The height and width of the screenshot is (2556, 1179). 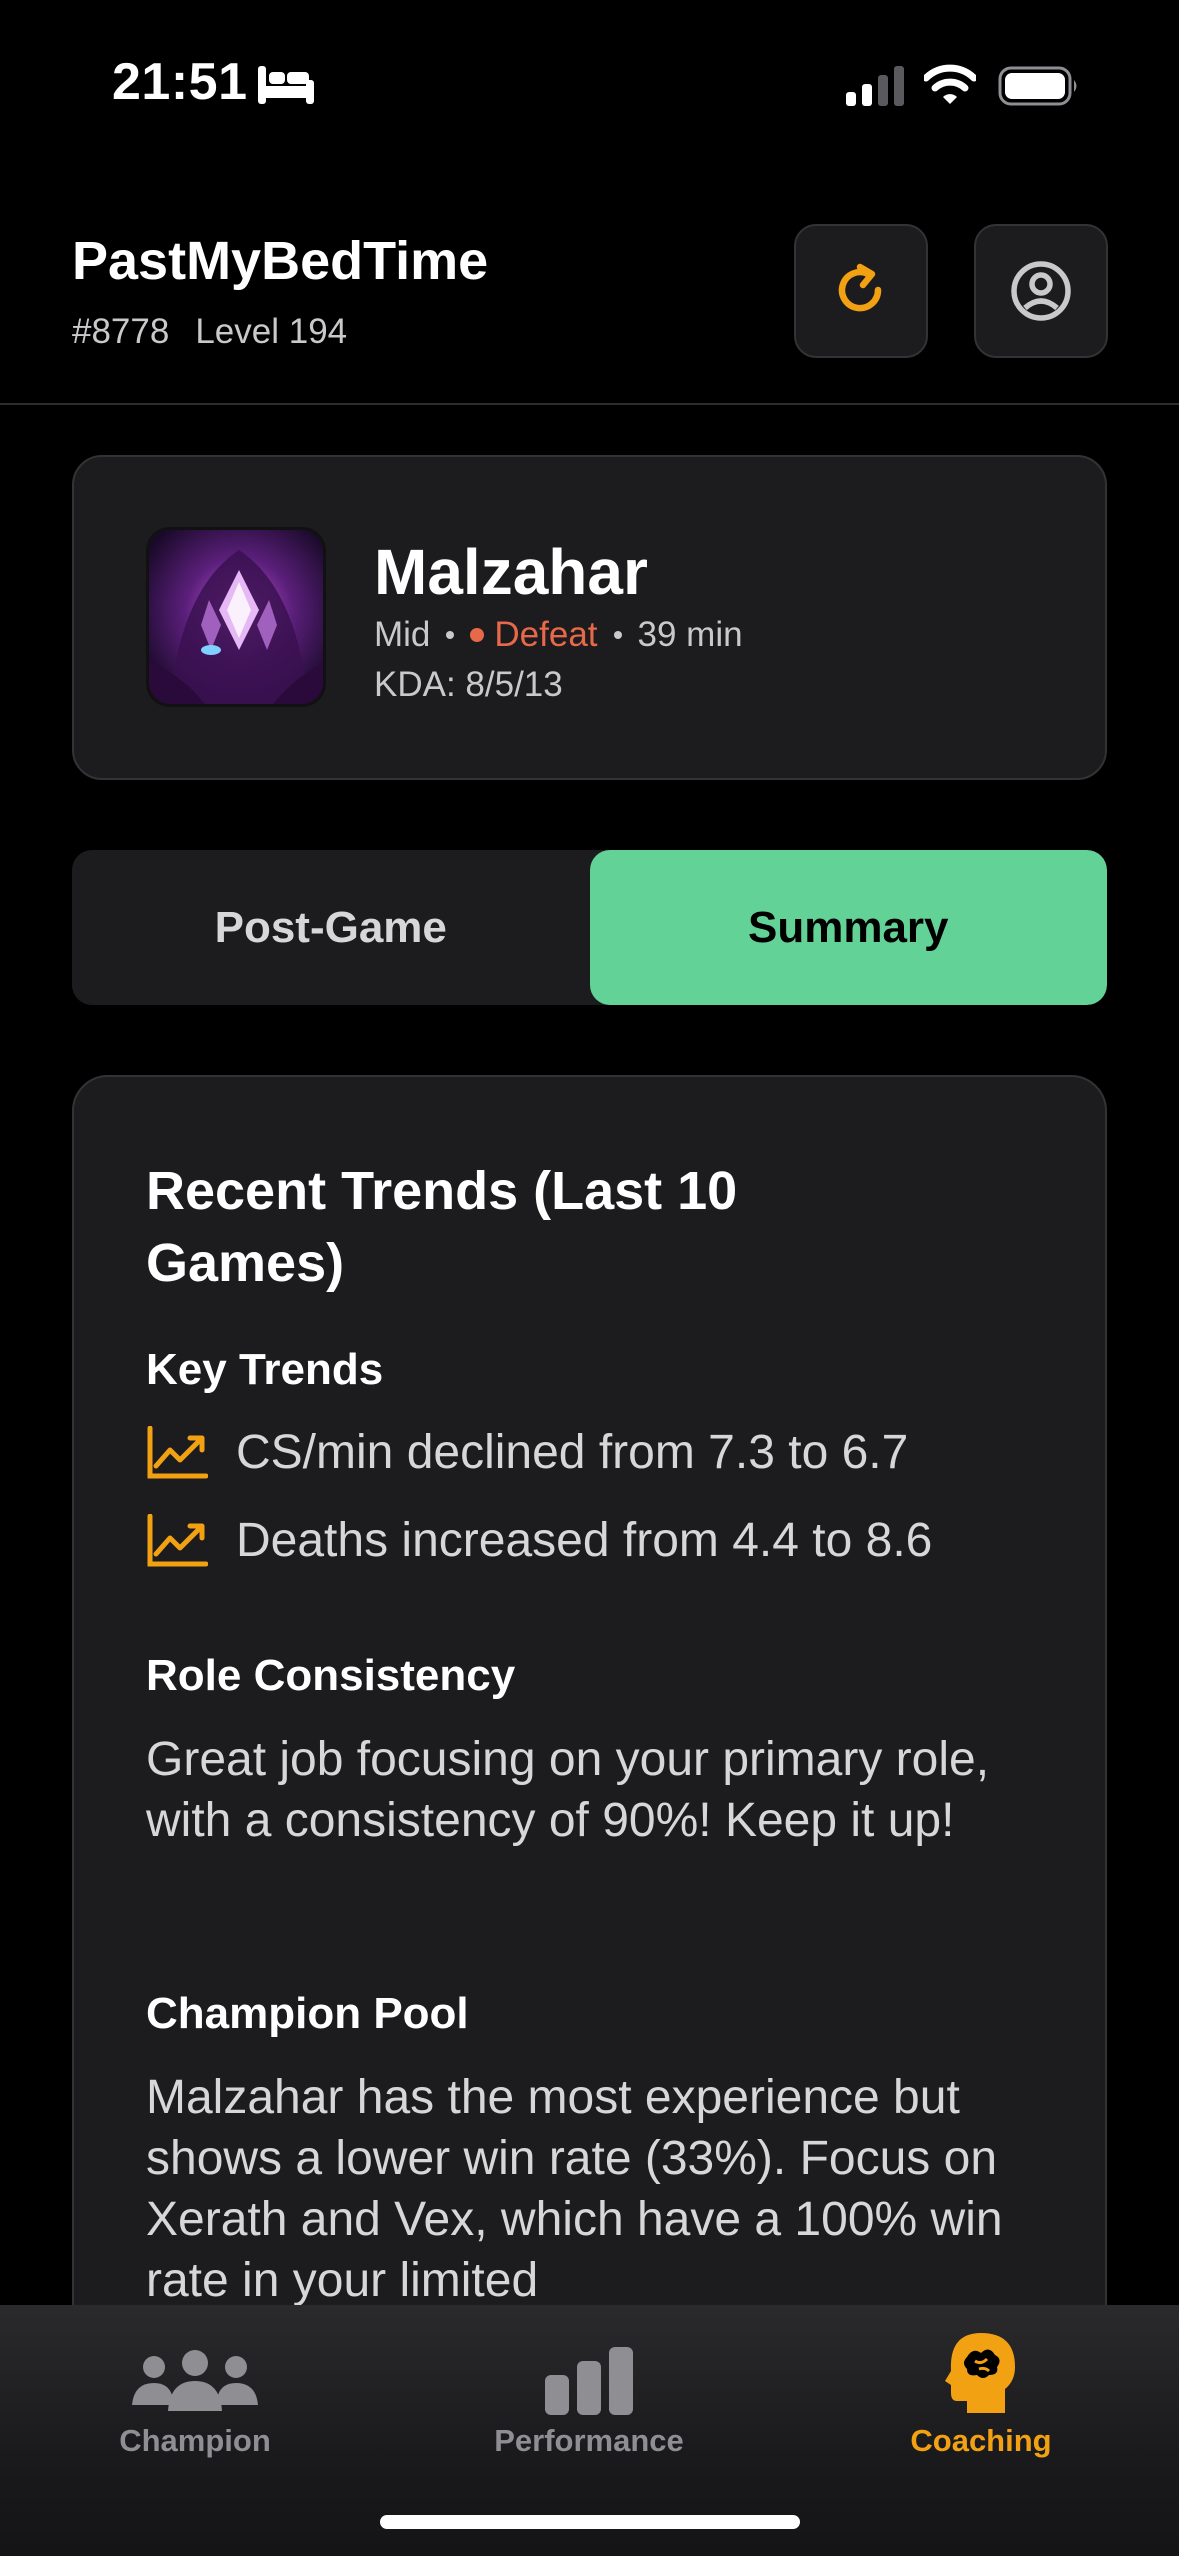 I want to click on role-consistency-heading: Role Consistency, so click(x=331, y=1675).